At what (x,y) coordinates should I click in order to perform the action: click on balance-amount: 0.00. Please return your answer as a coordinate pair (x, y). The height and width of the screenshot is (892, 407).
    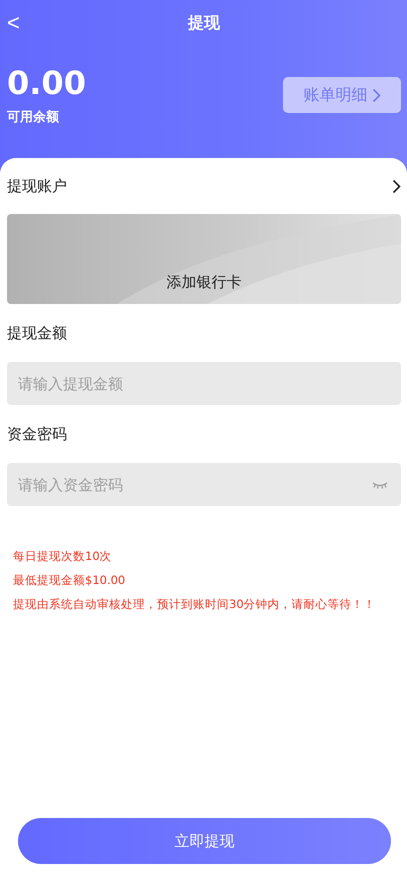
    Looking at the image, I should click on (46, 83).